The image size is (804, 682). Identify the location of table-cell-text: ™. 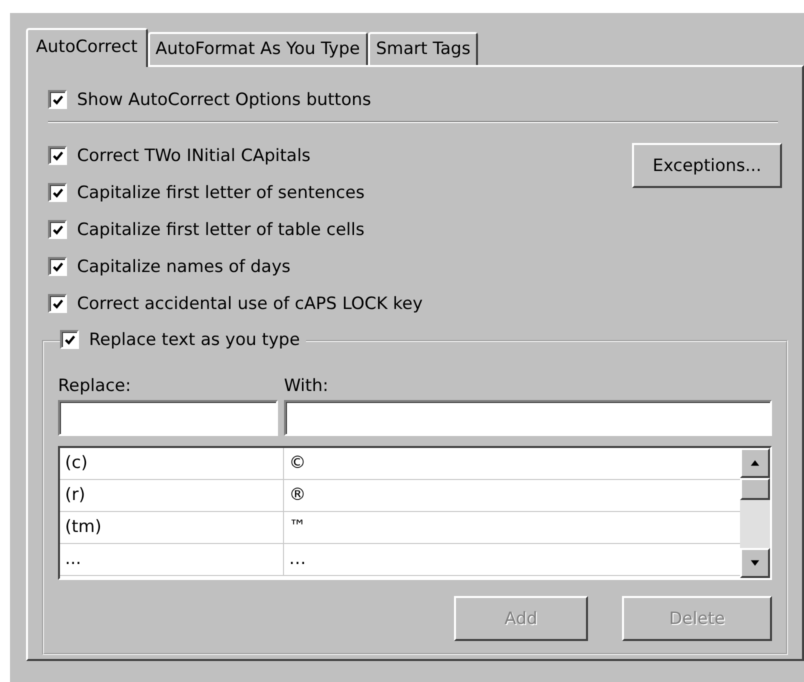
(297, 527).